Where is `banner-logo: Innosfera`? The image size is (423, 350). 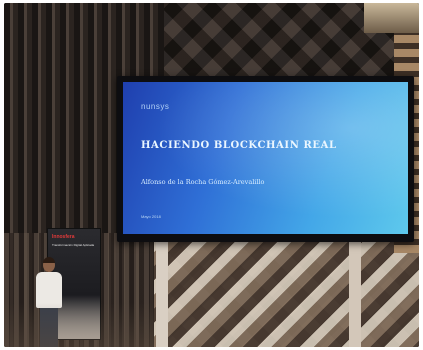
banner-logo: Innosfera is located at coordinates (63, 237).